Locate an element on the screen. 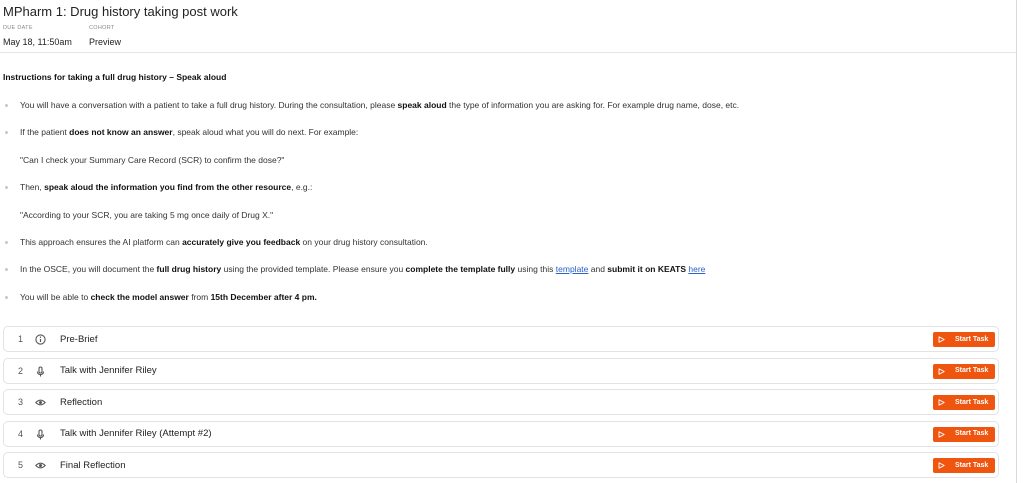 The width and height of the screenshot is (1024, 483). task-row: 3 Reflection Start Task is located at coordinates (501, 402).